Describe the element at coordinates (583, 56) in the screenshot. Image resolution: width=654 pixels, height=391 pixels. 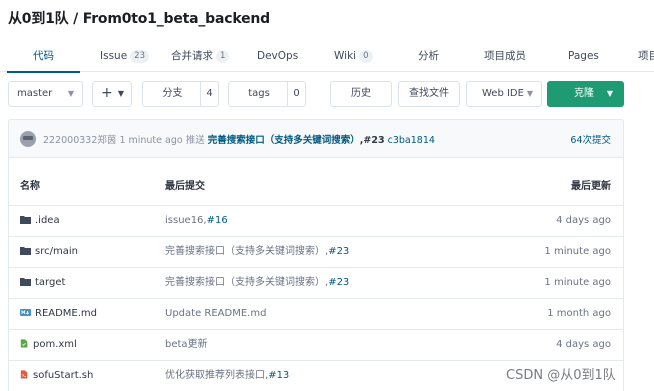
I see `tab-pages: Pages` at that location.